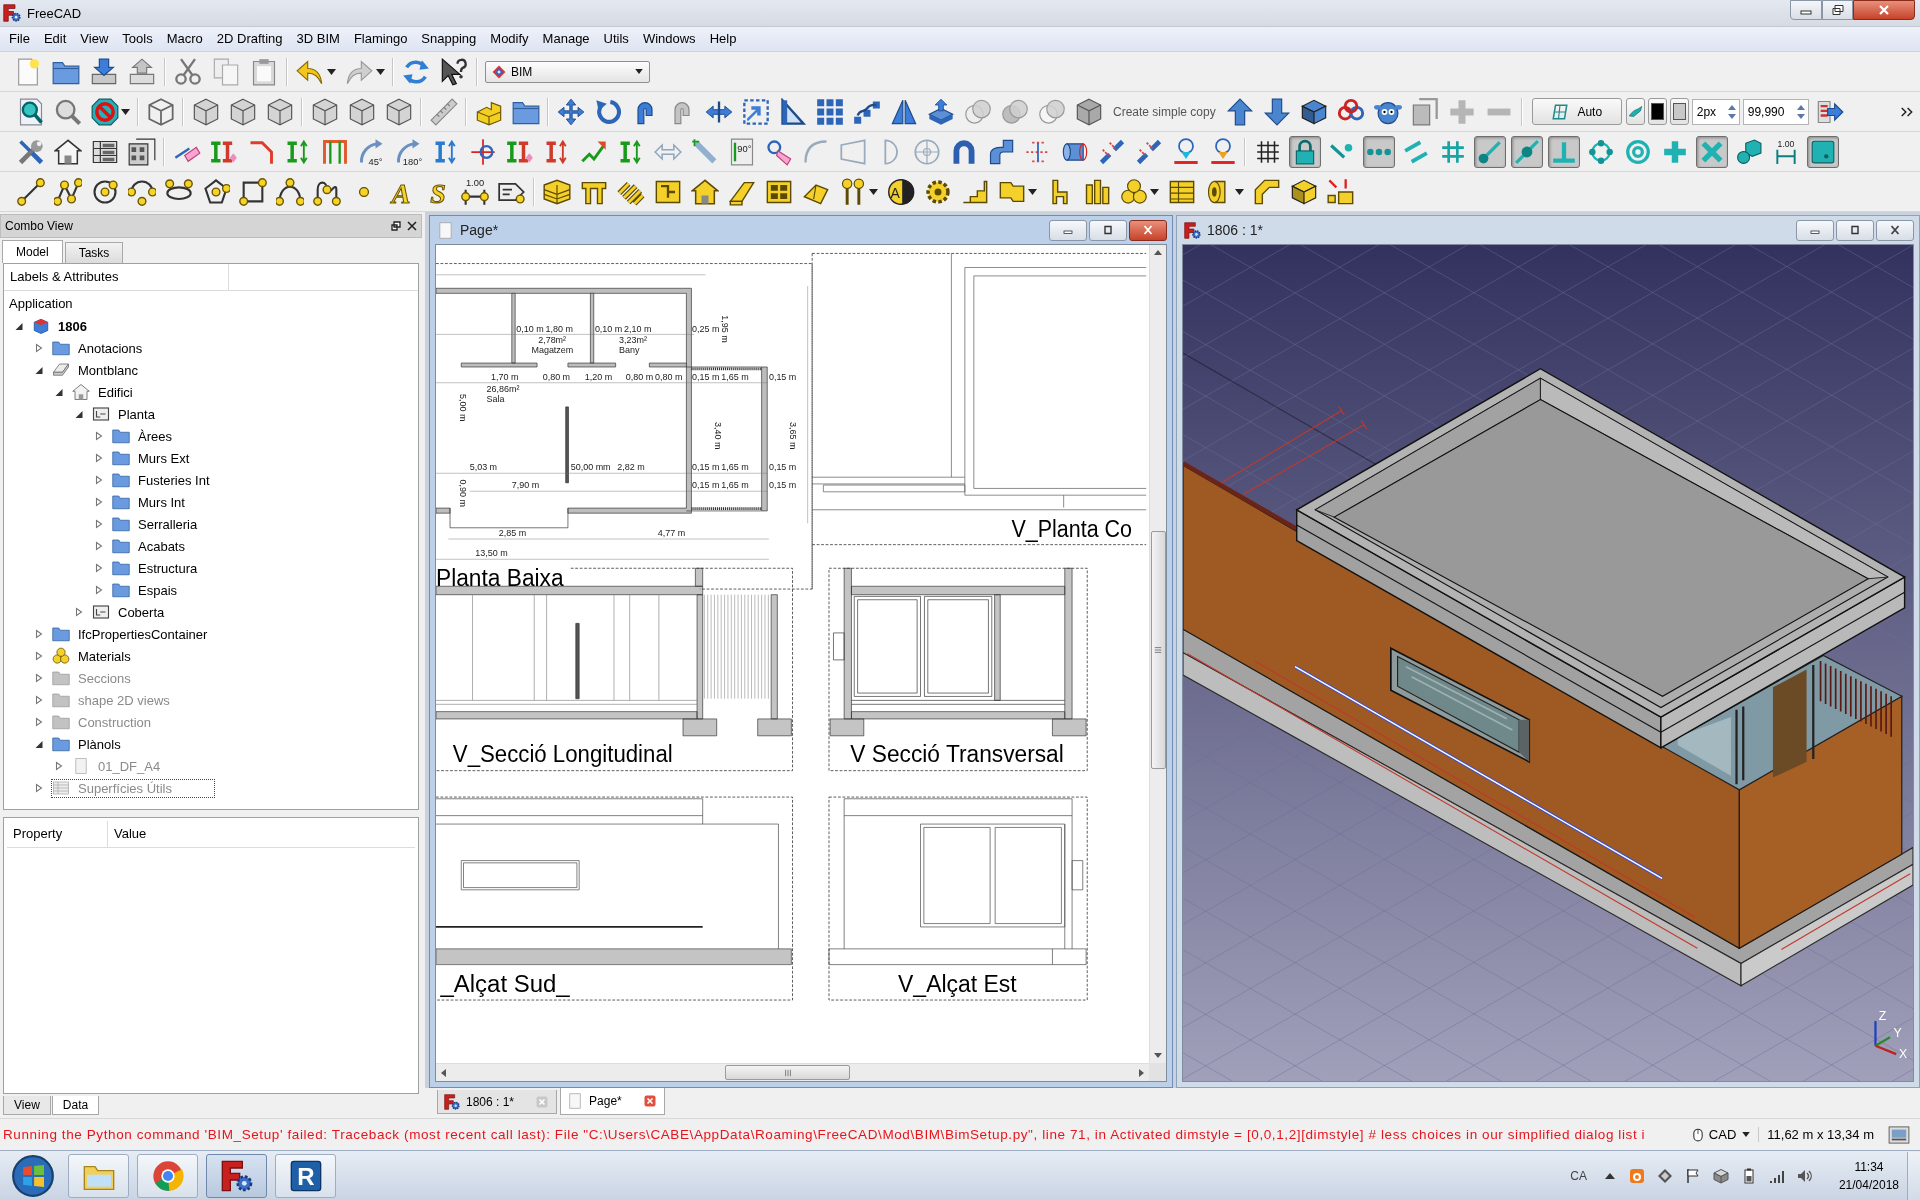 The image size is (1920, 1200). I want to click on roof-slab, so click(1600, 558).